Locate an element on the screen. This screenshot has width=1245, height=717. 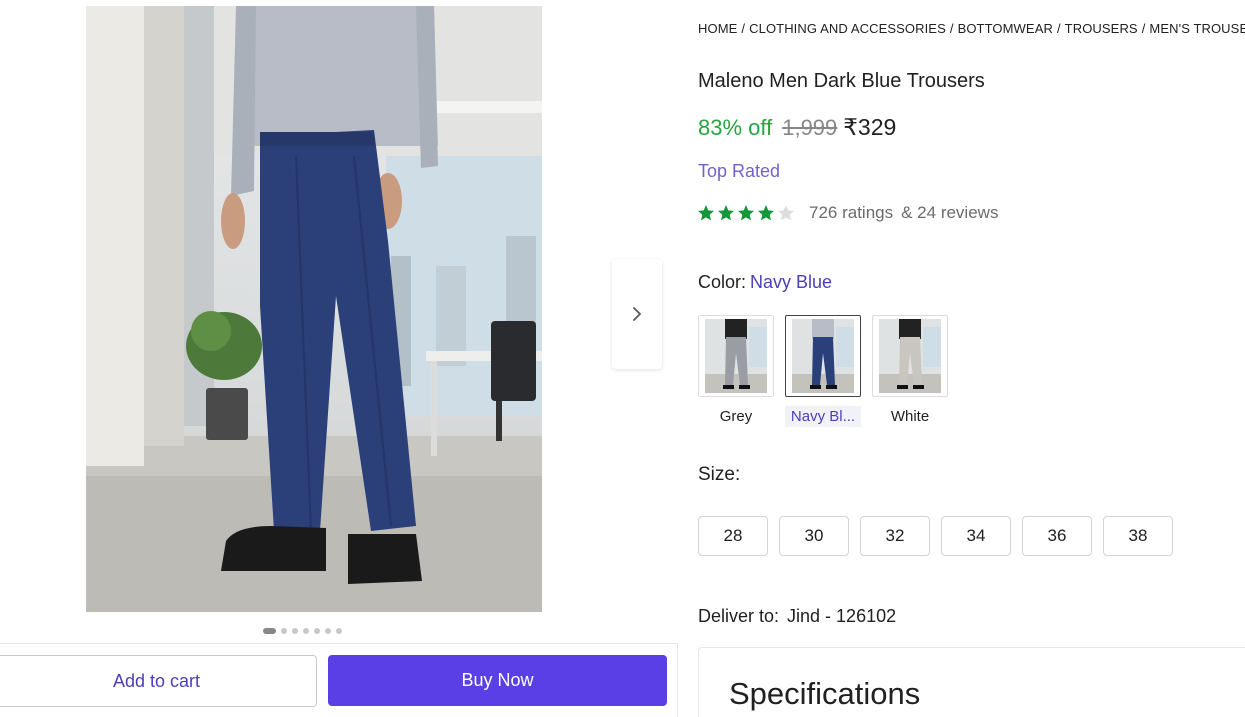
breadcrumb-item: BOTTOMWEAR is located at coordinates (1005, 28).